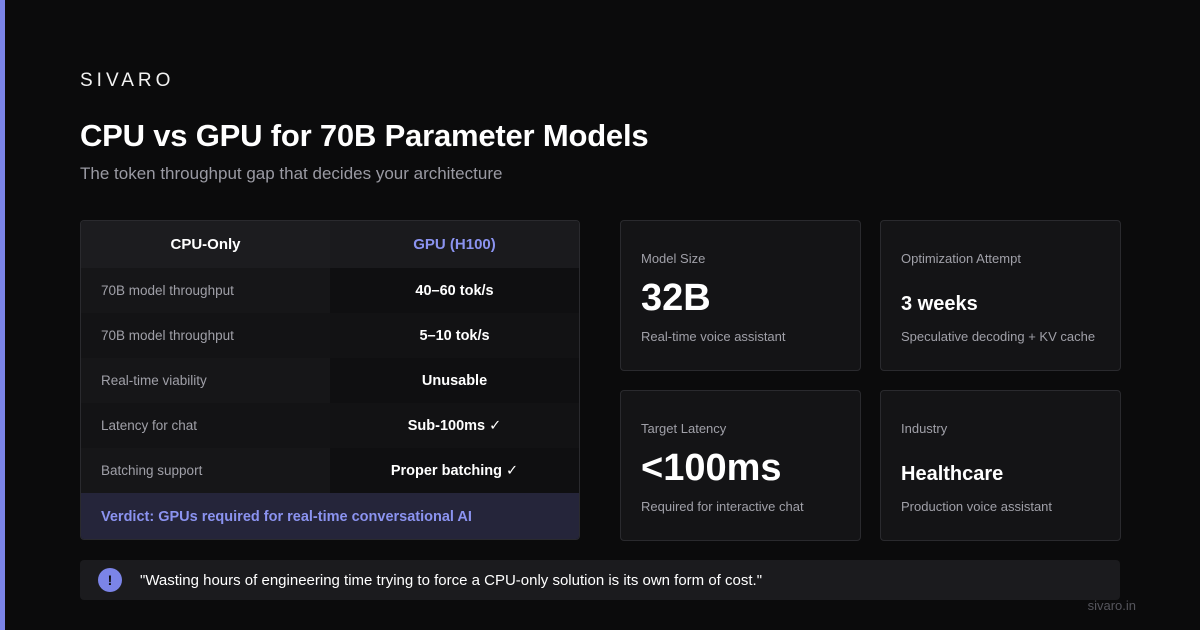  I want to click on table-header: CPU-Only GPU (H100), so click(330, 244).